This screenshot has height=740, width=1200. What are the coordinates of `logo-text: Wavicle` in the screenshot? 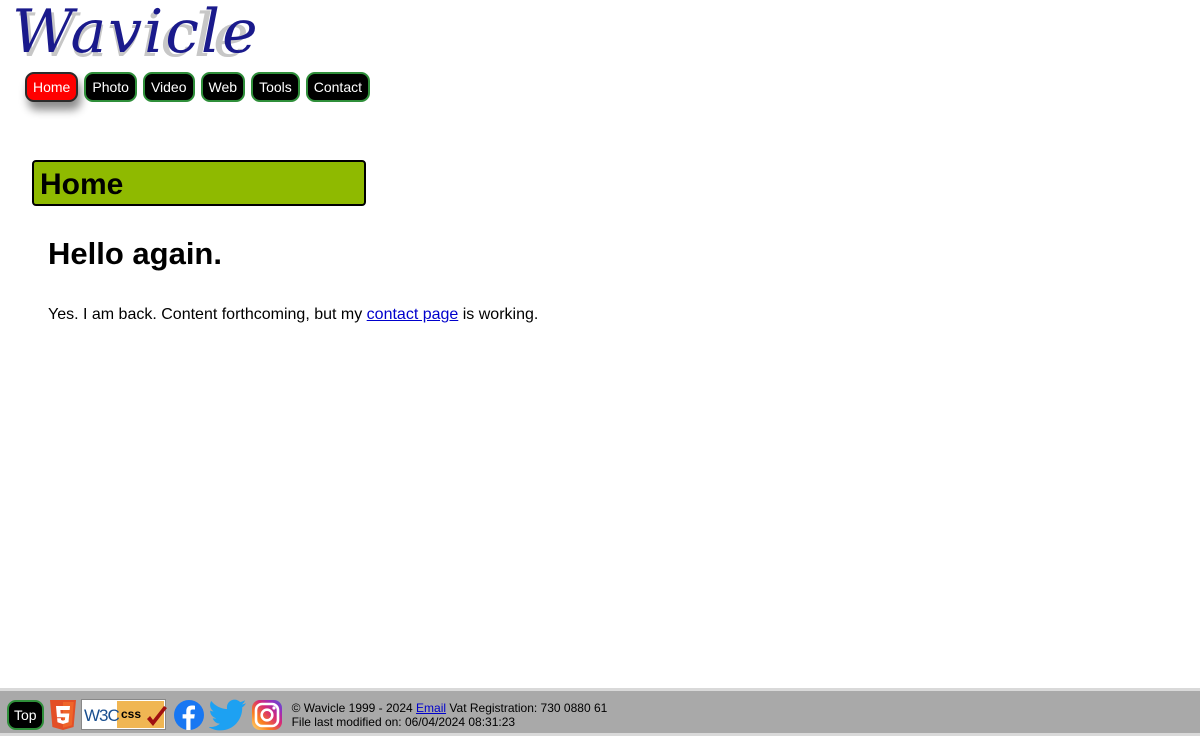 It's located at (136, 32).